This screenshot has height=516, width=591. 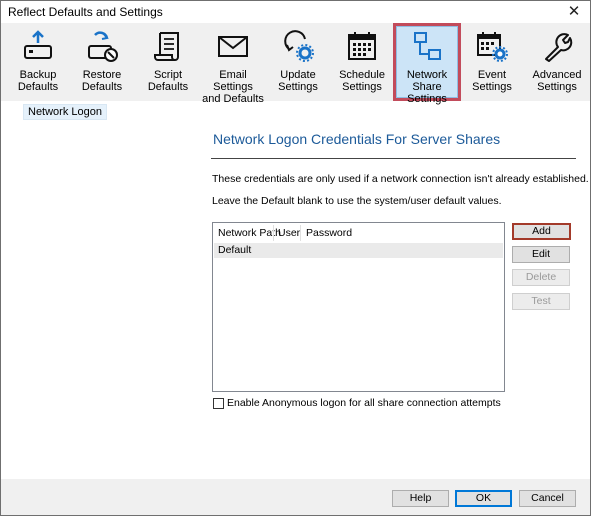 I want to click on column-header-network-path: Network Path, so click(x=249, y=233).